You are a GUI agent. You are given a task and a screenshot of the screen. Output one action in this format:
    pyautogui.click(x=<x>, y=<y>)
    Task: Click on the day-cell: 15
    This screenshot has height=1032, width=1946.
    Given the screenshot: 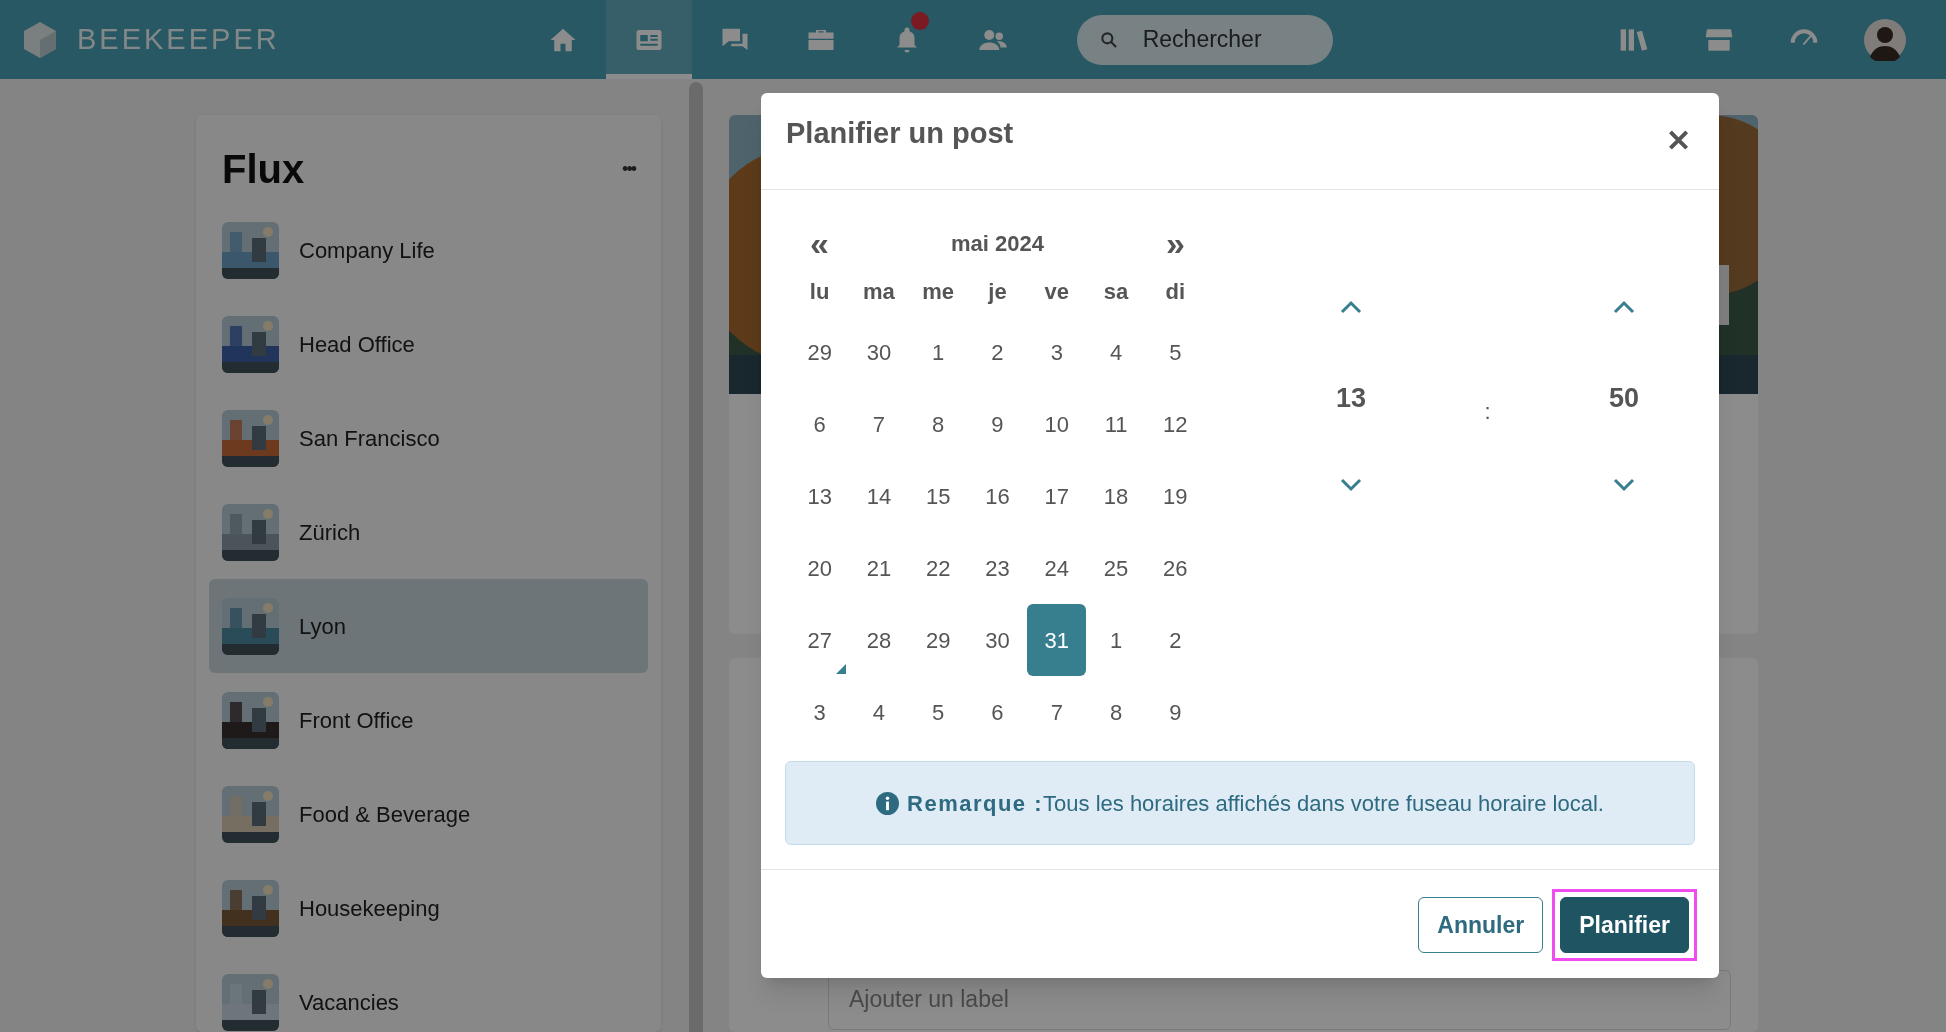 What is the action you would take?
    pyautogui.click(x=938, y=496)
    